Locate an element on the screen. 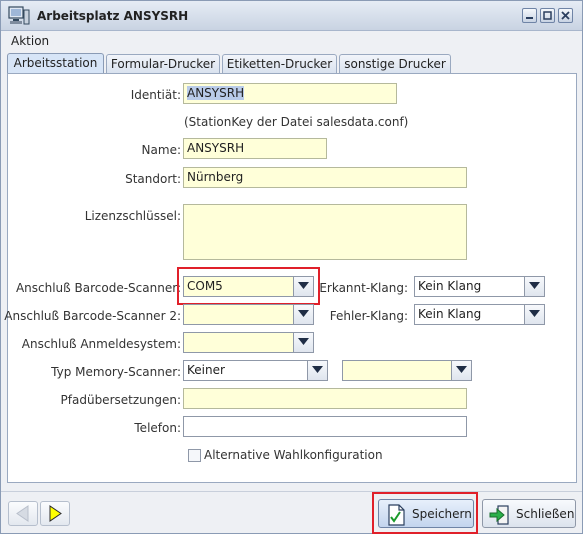  recognized-sound-combo: Kein Klang is located at coordinates (479, 286).